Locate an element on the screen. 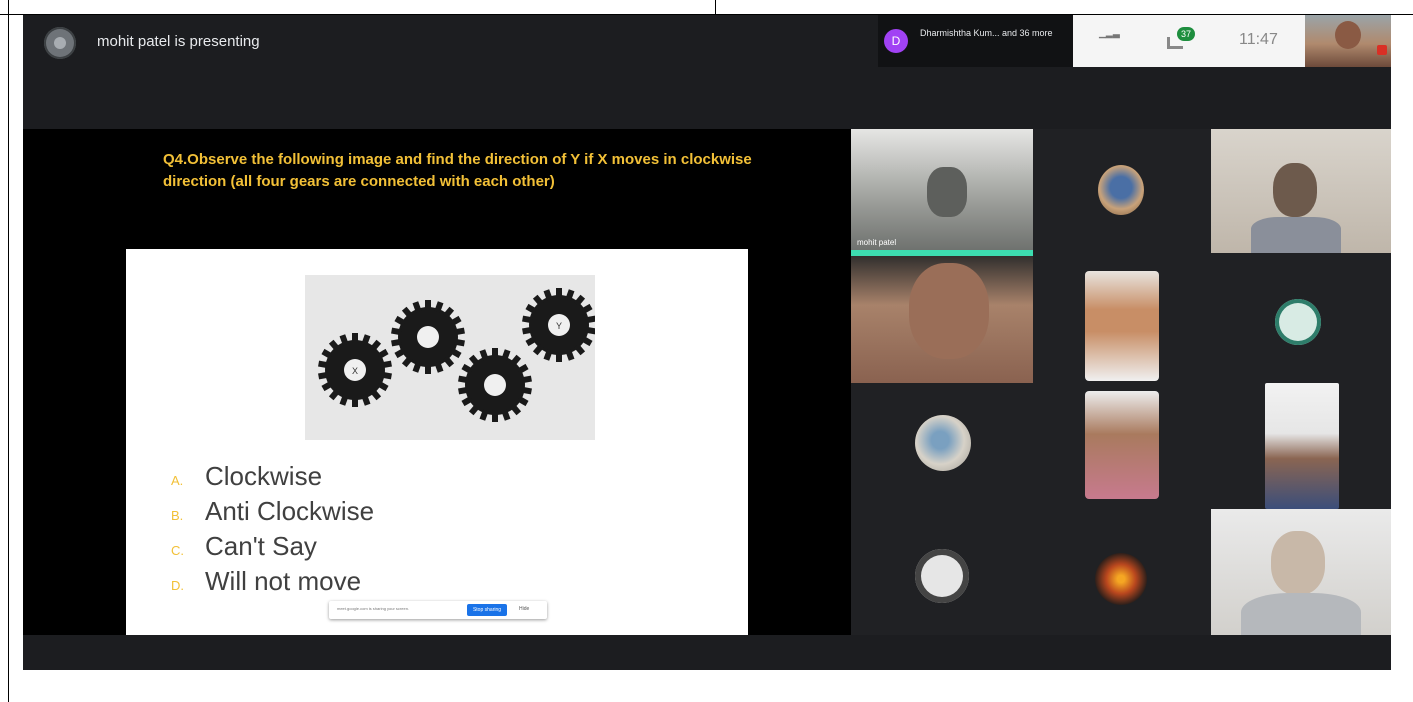 This screenshot has height=702, width=1413. option-text: Can't Say is located at coordinates (261, 546).